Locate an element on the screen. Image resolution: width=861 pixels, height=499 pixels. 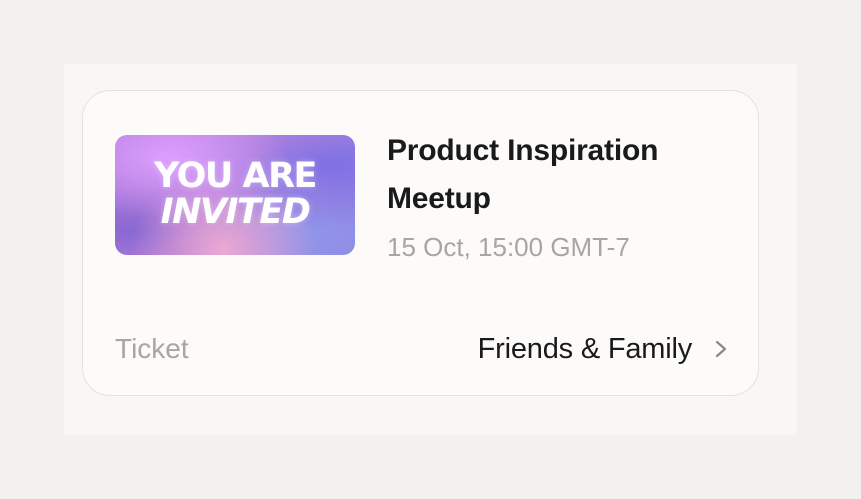
event-title: Product Inspiration Meetup is located at coordinates (523, 174).